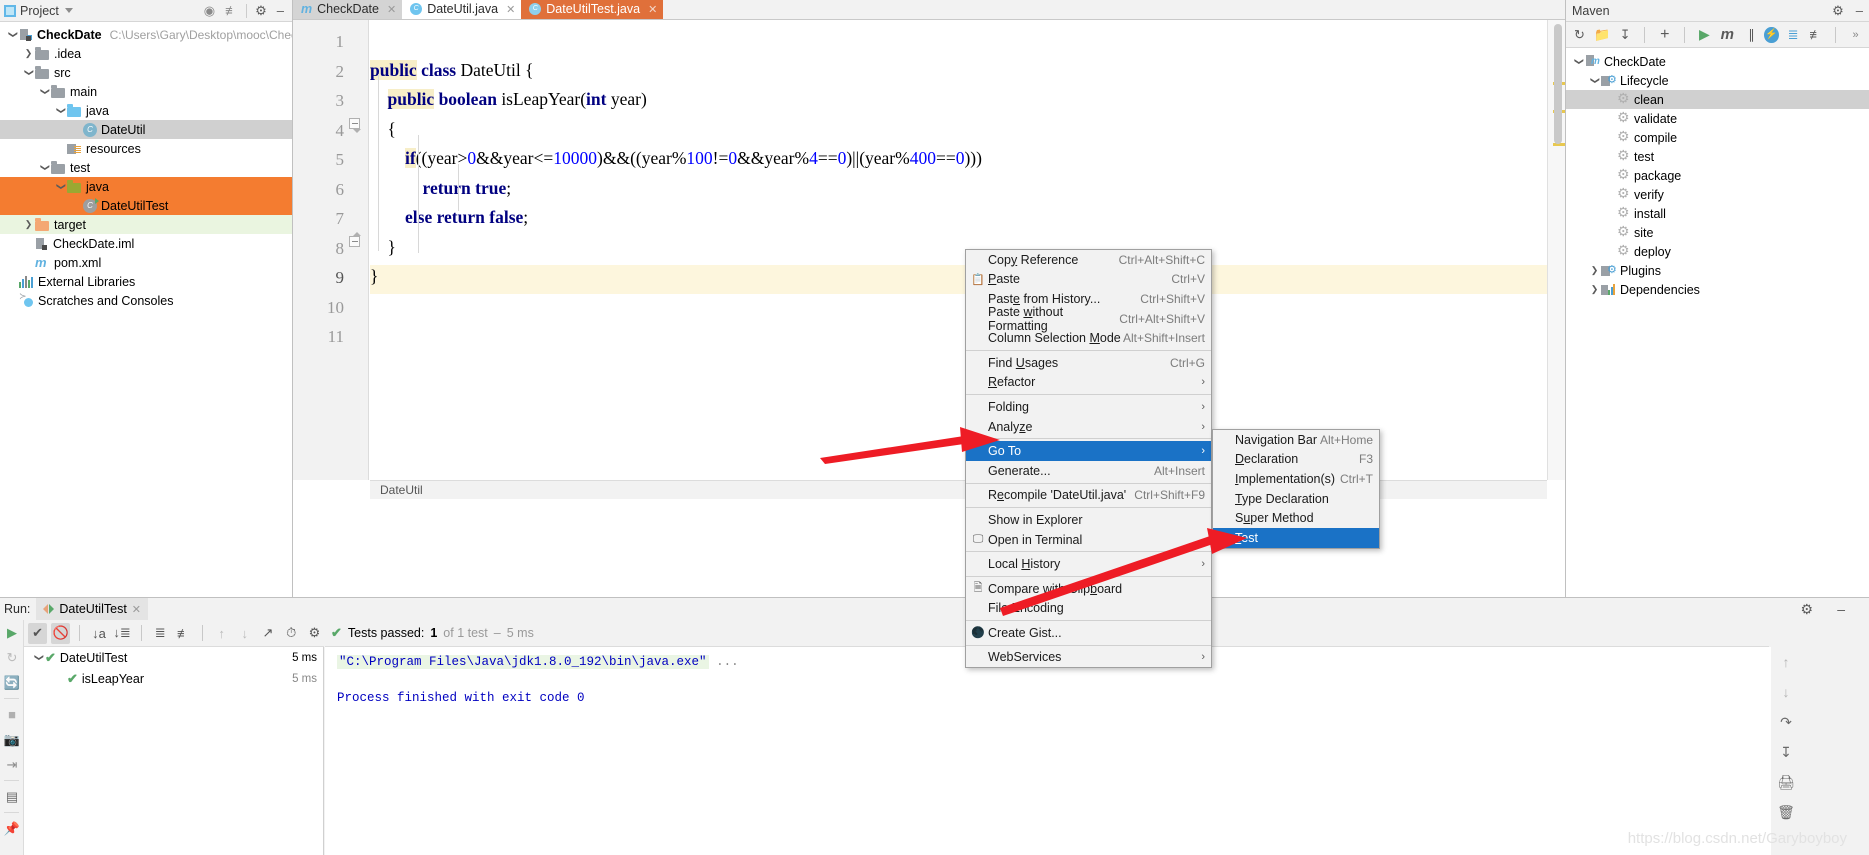 The image size is (1869, 855). Describe the element at coordinates (146, 262) in the screenshot. I see `project-tree-item-pom-xml: m pom.xml` at that location.